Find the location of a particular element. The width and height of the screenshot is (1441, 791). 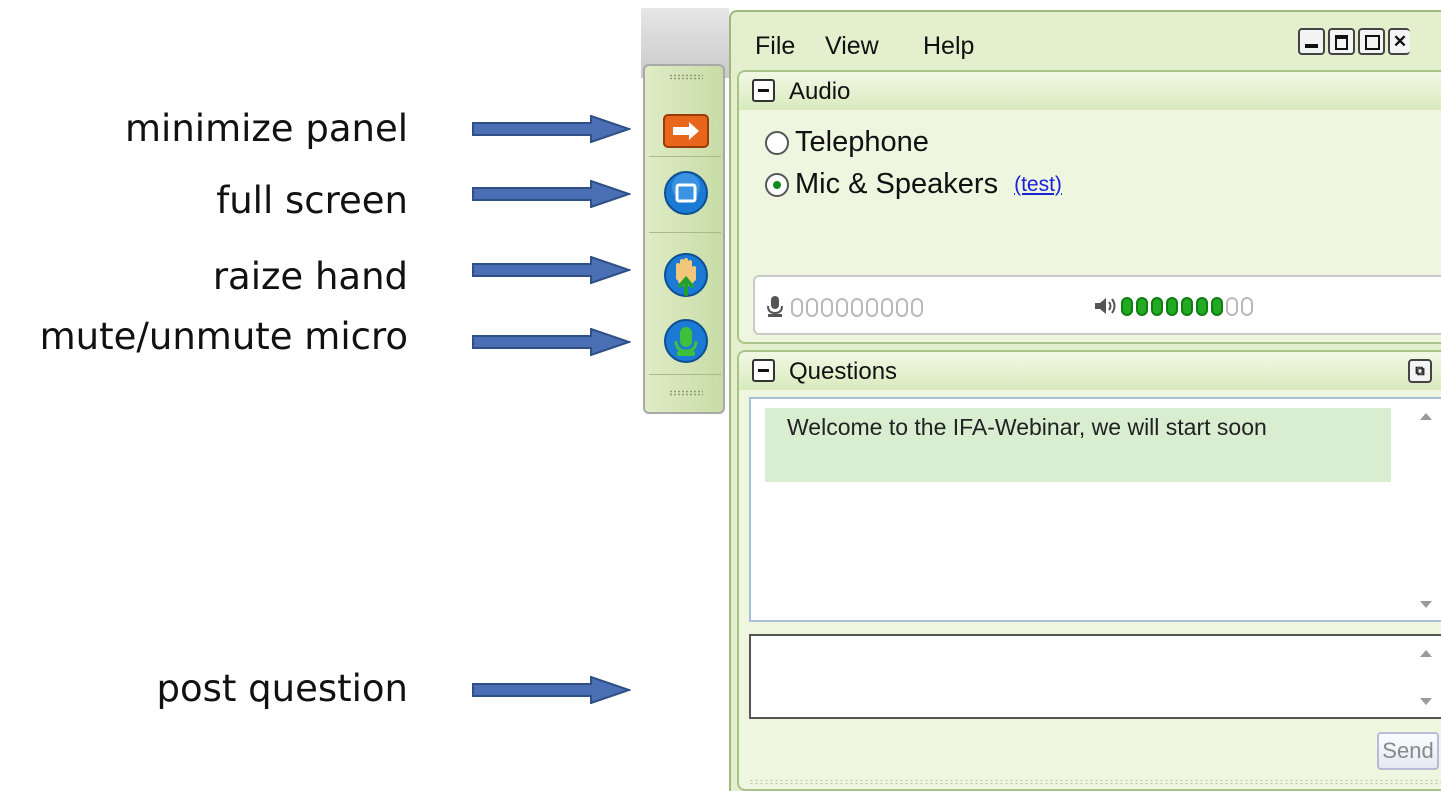

mic-speakers-label: Mic & Speakers is located at coordinates (897, 184).